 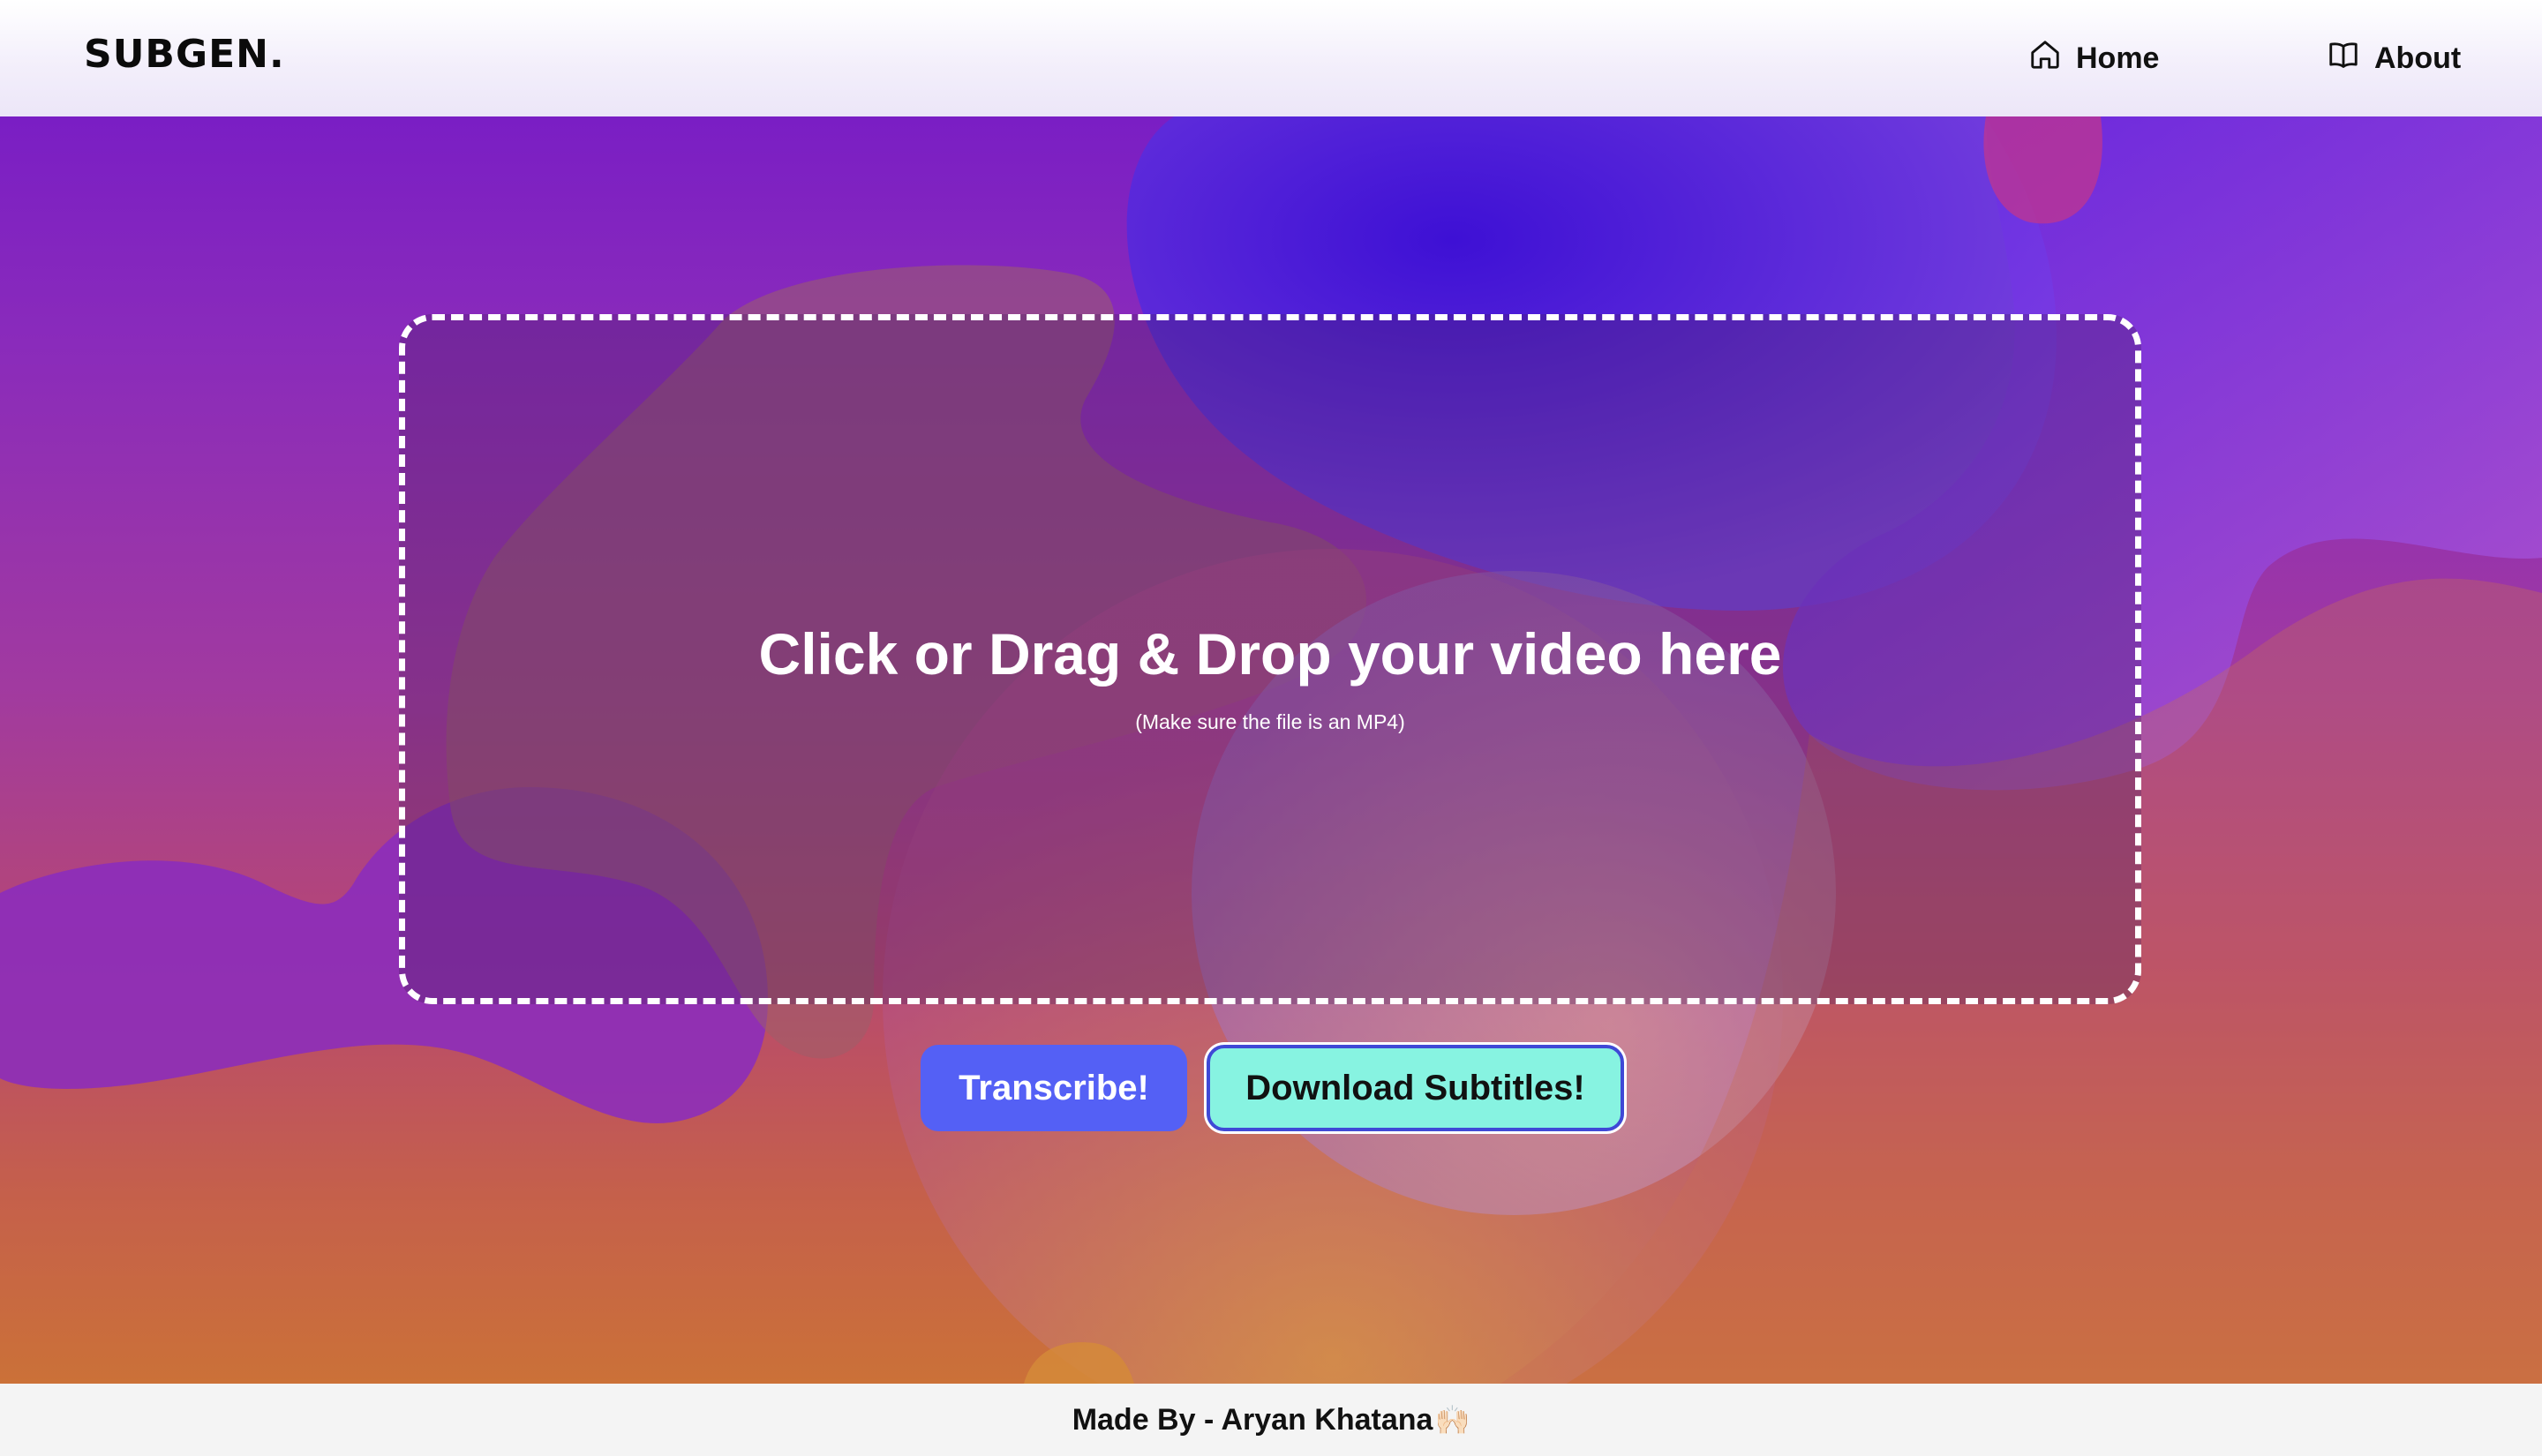 I want to click on footer: Made By - Aryan Khatana 🙌🏻, so click(x=1271, y=1420).